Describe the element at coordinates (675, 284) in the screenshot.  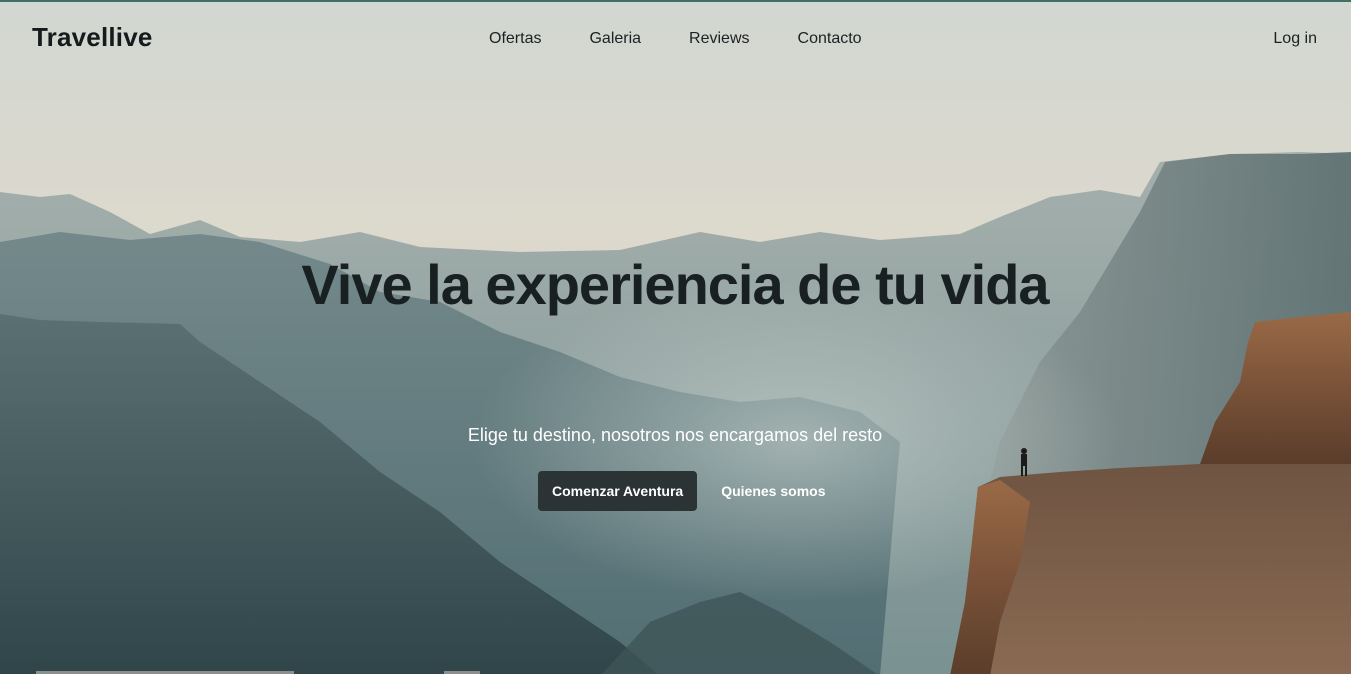
I see `hero-title: Vive la experiencia de tu vida` at that location.